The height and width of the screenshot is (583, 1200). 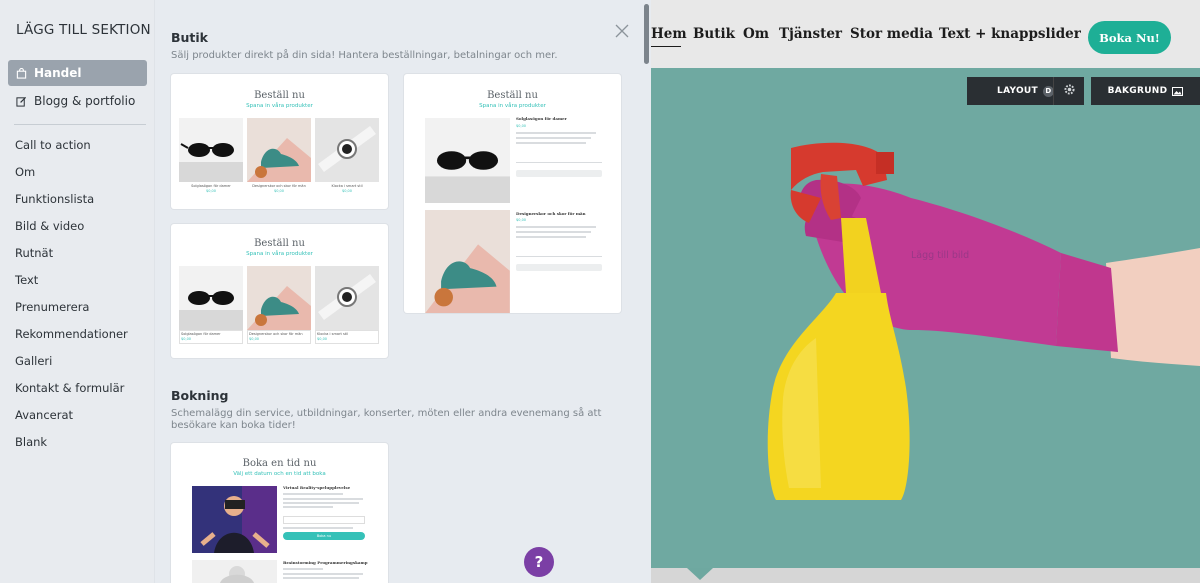 I want to click on sidebar-item-avancerat: Avancerat, so click(x=44, y=415).